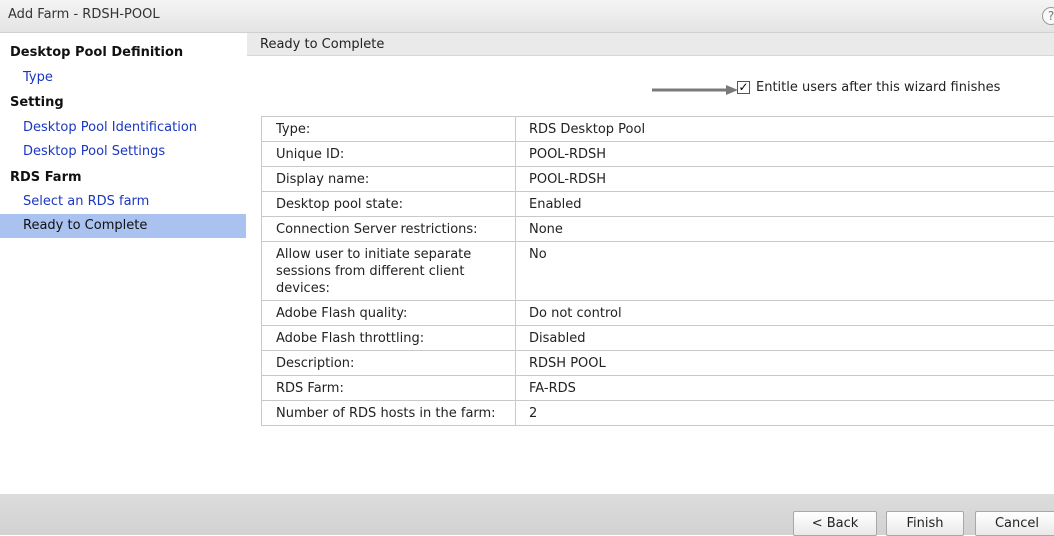 Image resolution: width=1054 pixels, height=536 pixels. Describe the element at coordinates (389, 229) in the screenshot. I see `summary-key: Connection Server restrictions:` at that location.